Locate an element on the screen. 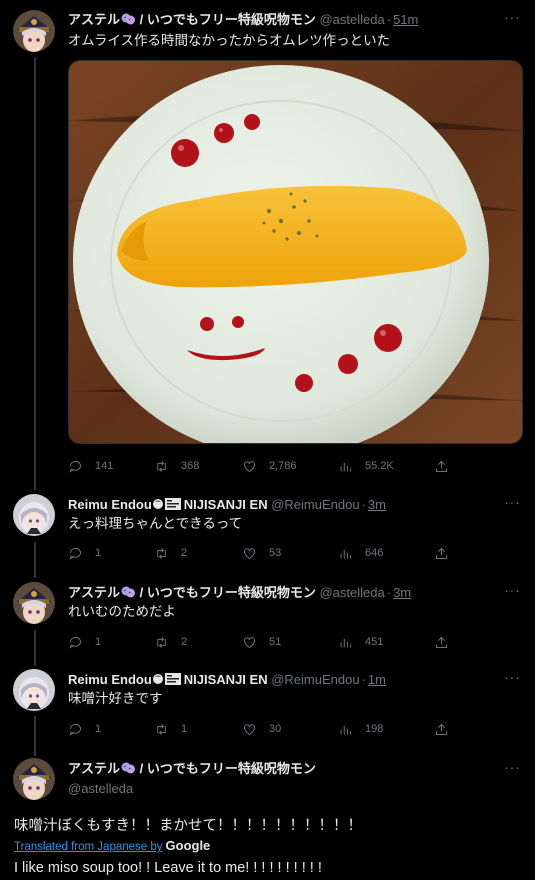  tweet-header: アステル / いつでもフリー特級呪物モン is located at coordinates (281, 769).